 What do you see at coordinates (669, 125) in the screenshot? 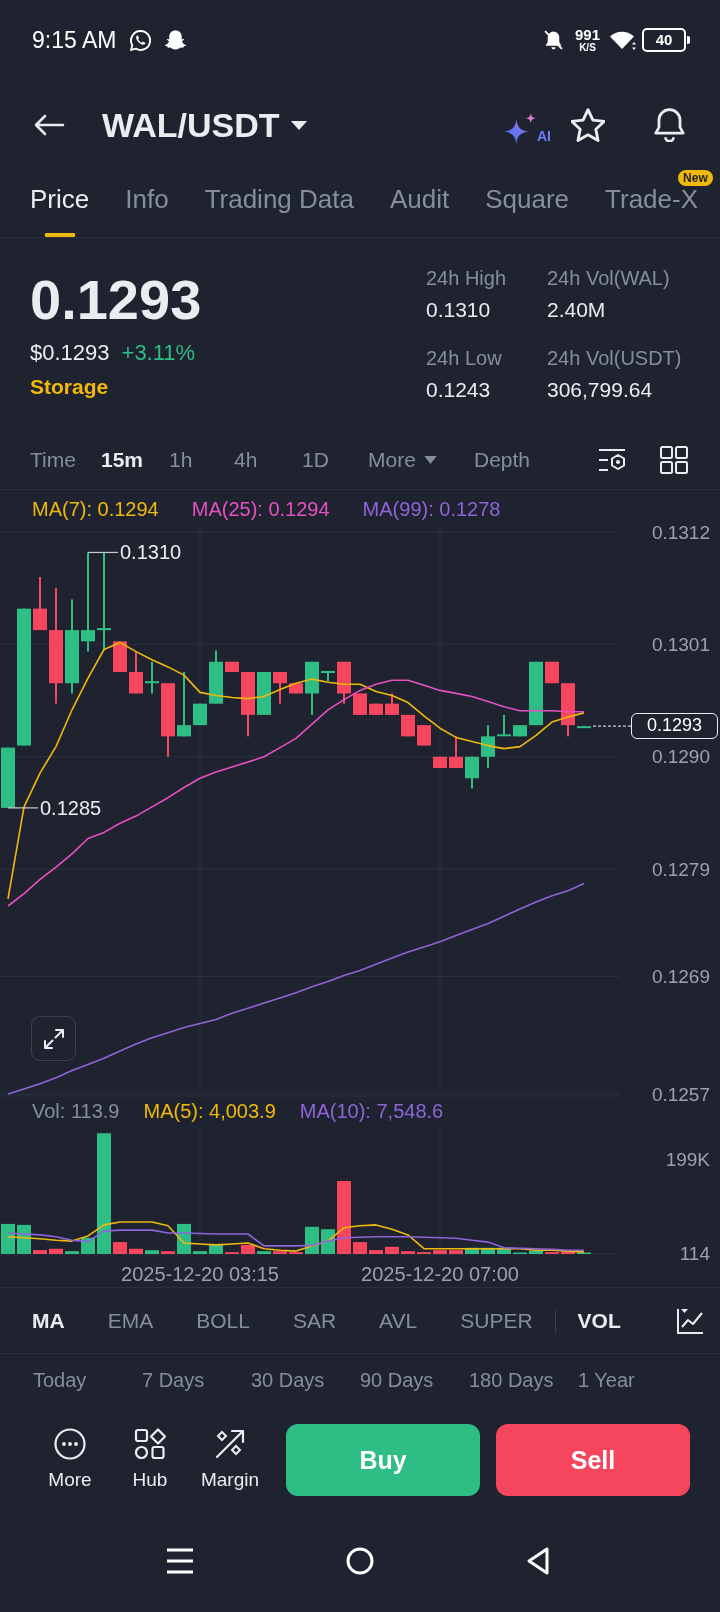
I see `bell-icon` at bounding box center [669, 125].